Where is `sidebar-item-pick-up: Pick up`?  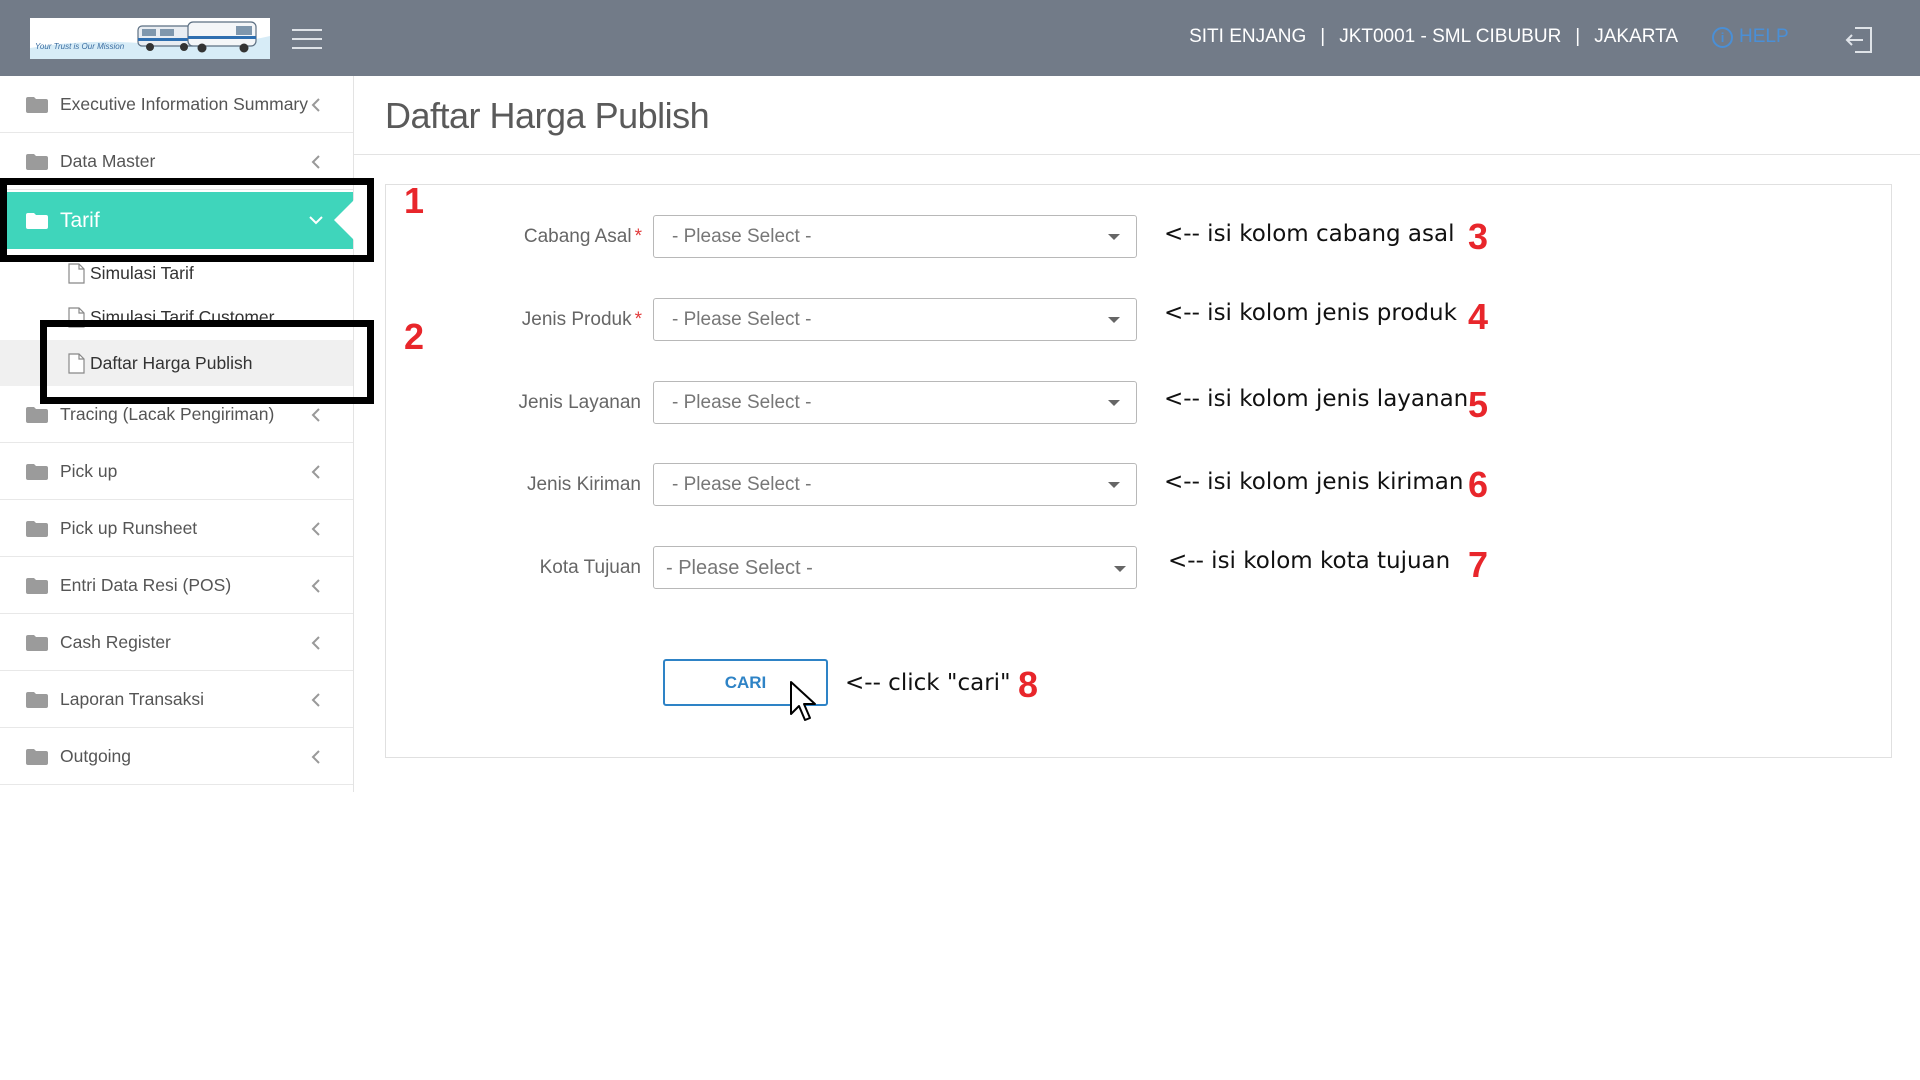 sidebar-item-pick-up: Pick up is located at coordinates (176, 471).